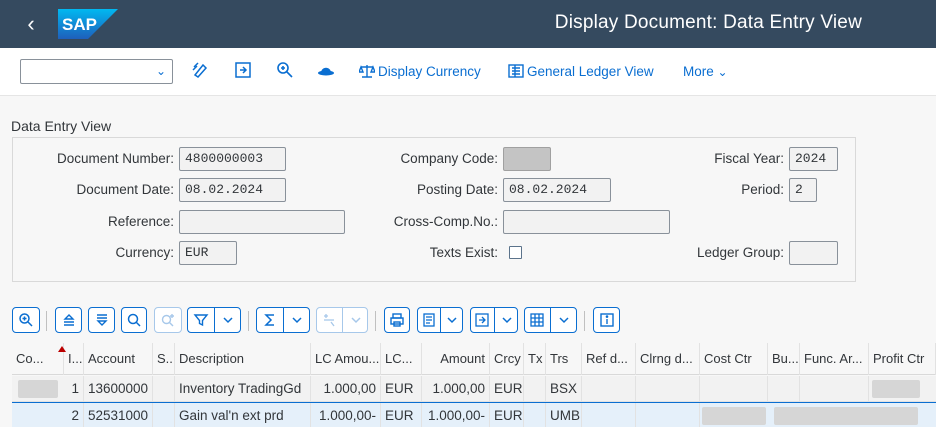 The image size is (936, 427). I want to click on col-header-description: Description, so click(243, 359).